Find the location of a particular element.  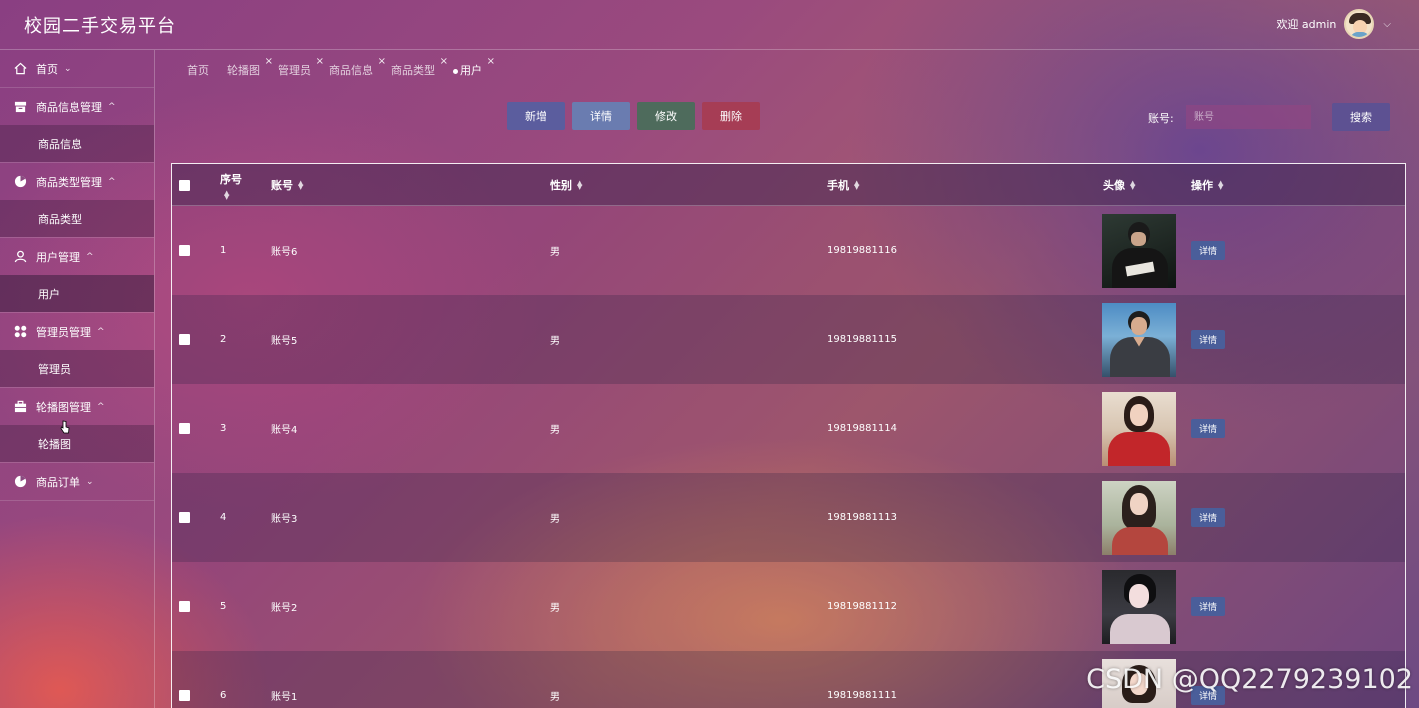

column-header: 序号 ▲ ▼ is located at coordinates (231, 185).